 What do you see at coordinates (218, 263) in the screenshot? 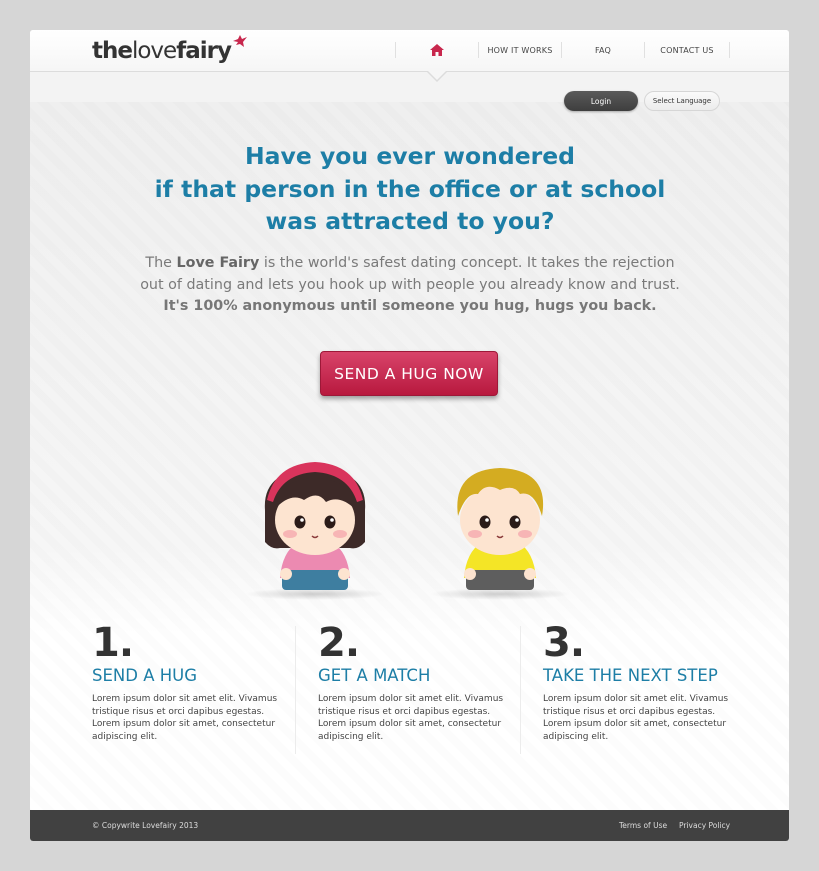
I see `brand-name-bold: Love Fairy` at bounding box center [218, 263].